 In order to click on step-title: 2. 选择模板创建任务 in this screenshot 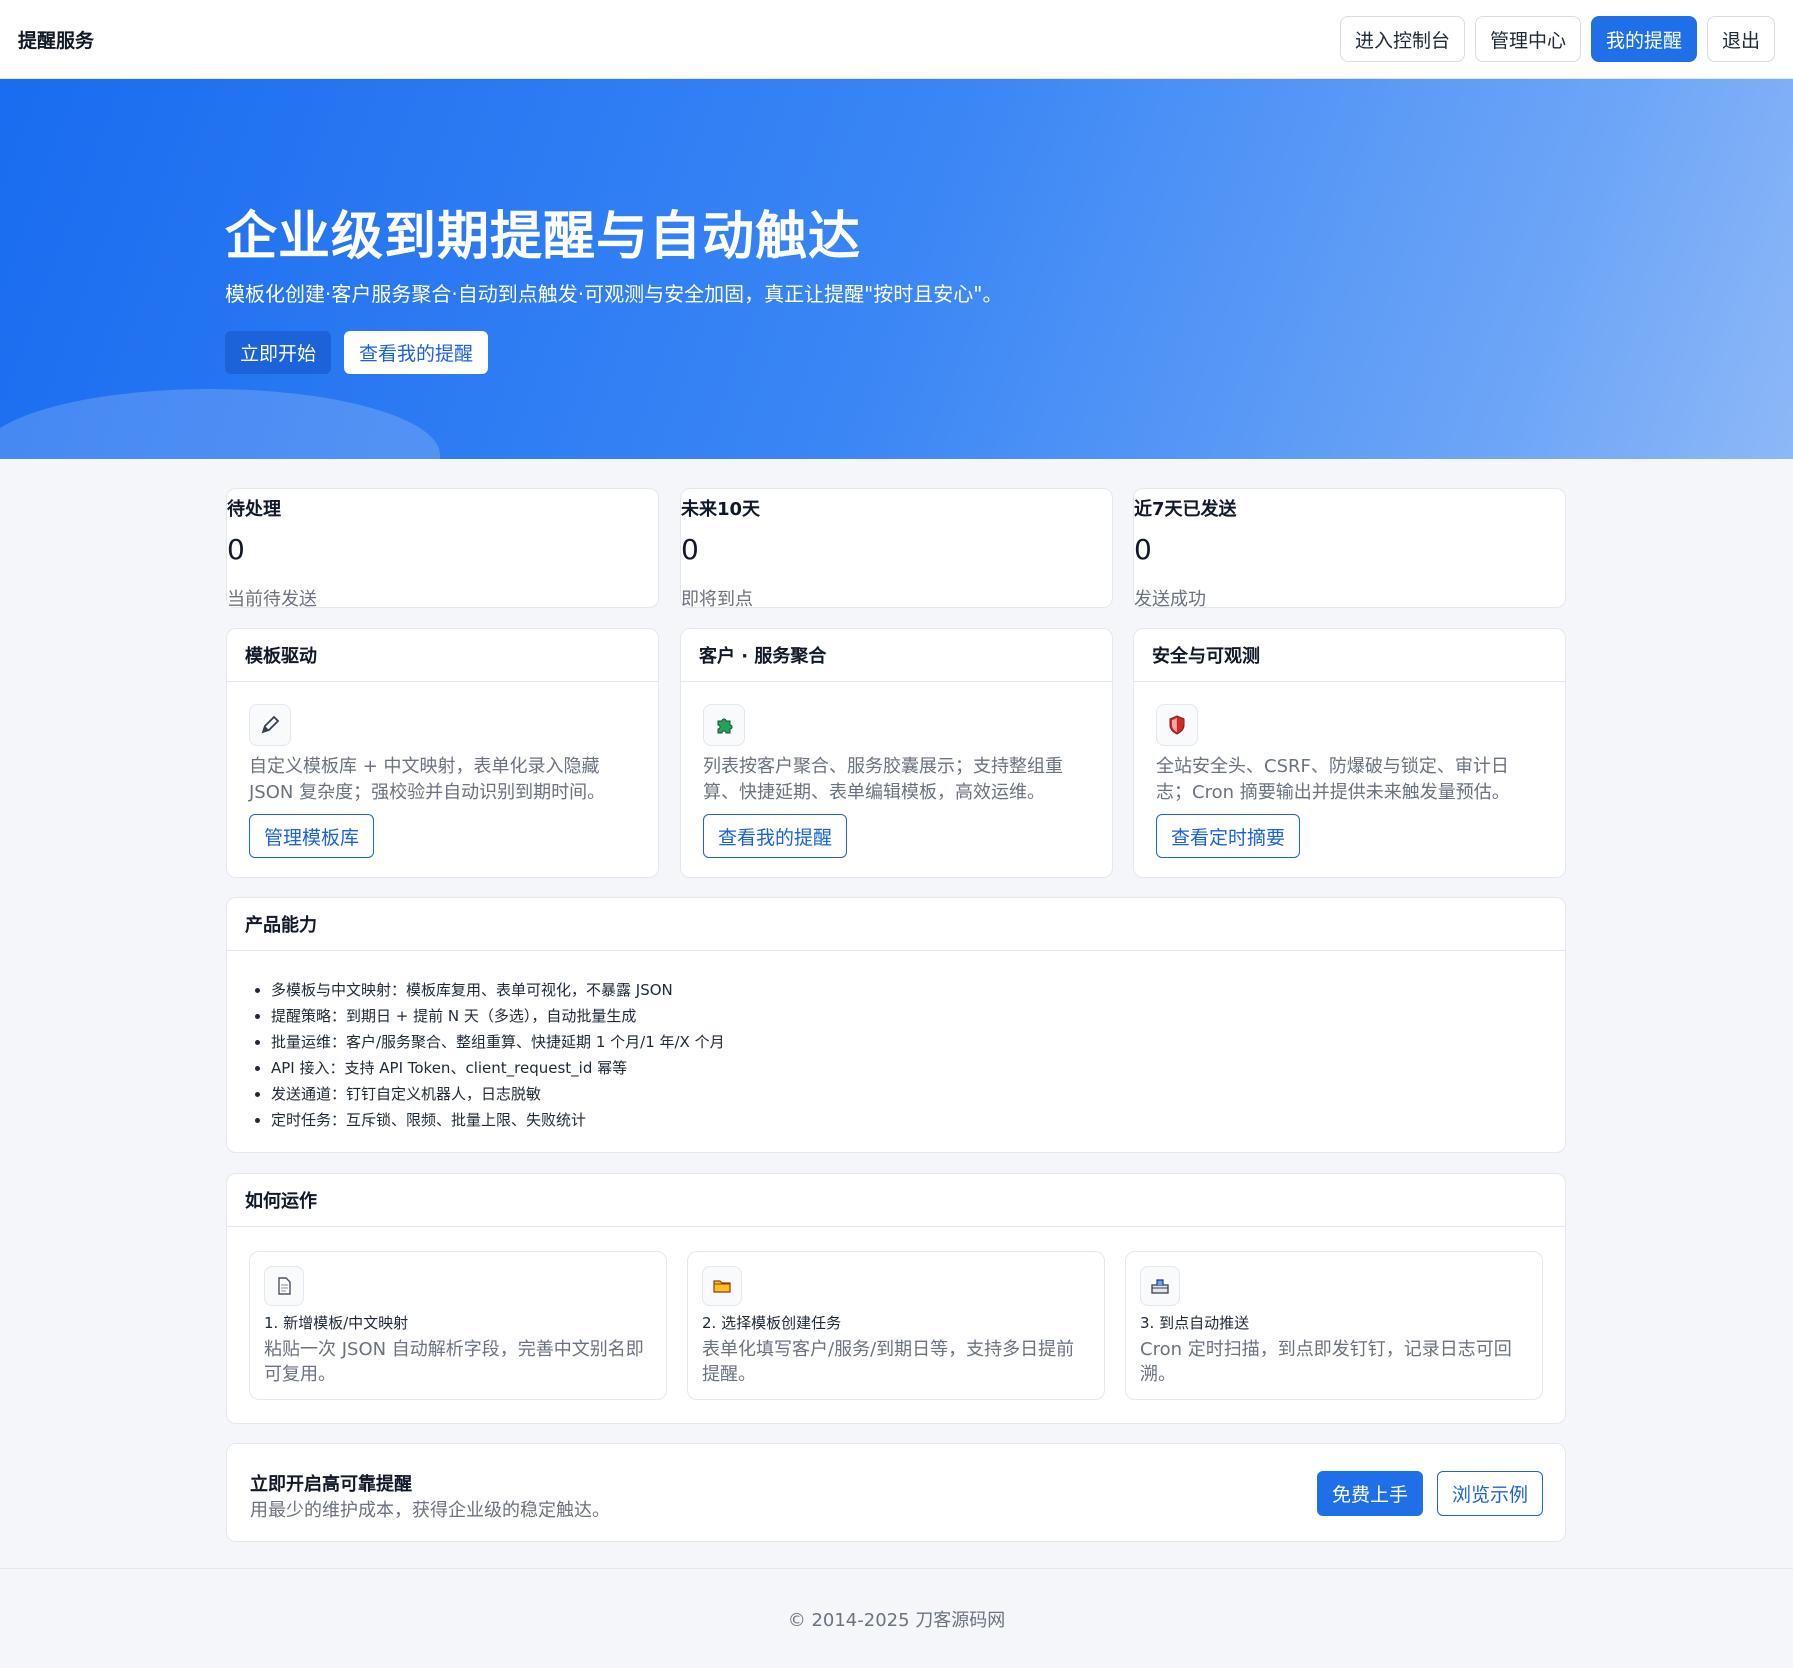, I will do `click(772, 1323)`.